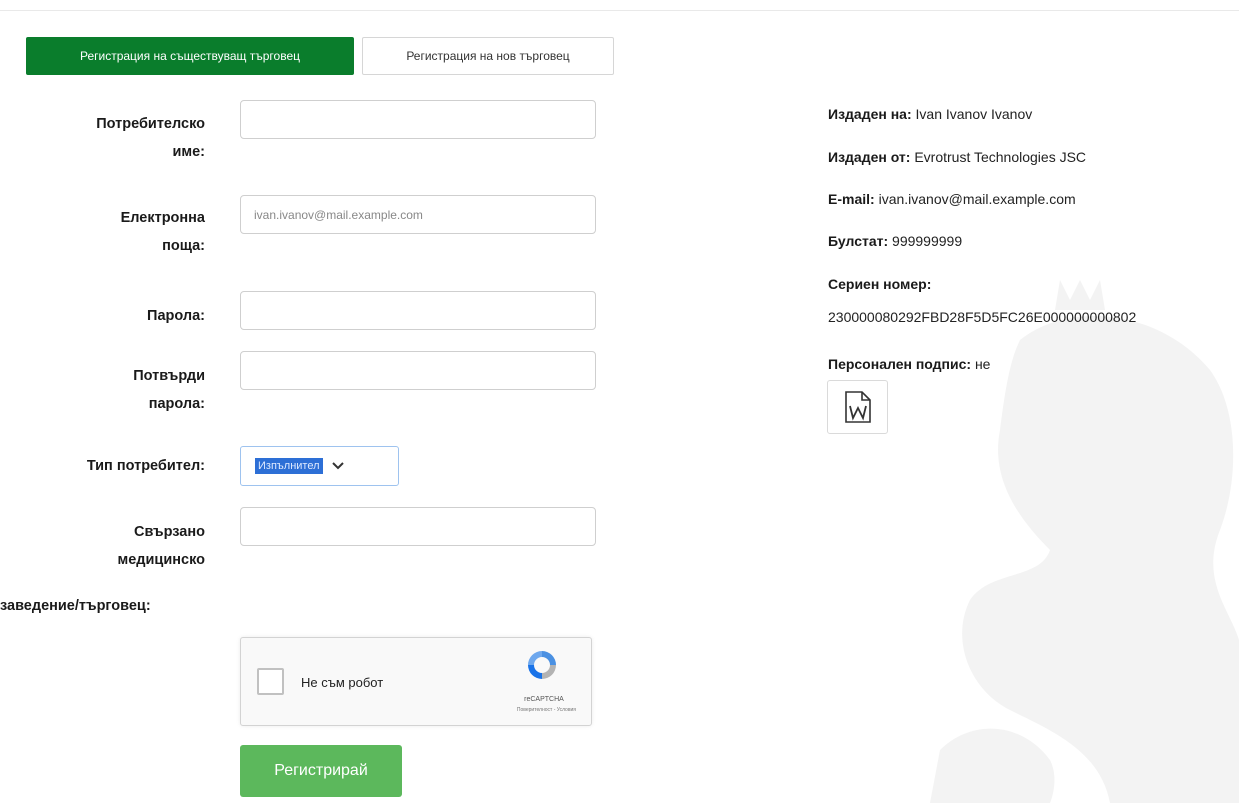 This screenshot has height=803, width=1239. What do you see at coordinates (488, 56) in the screenshot?
I see `tab-new-merchant: Регистрация на нов търговец` at bounding box center [488, 56].